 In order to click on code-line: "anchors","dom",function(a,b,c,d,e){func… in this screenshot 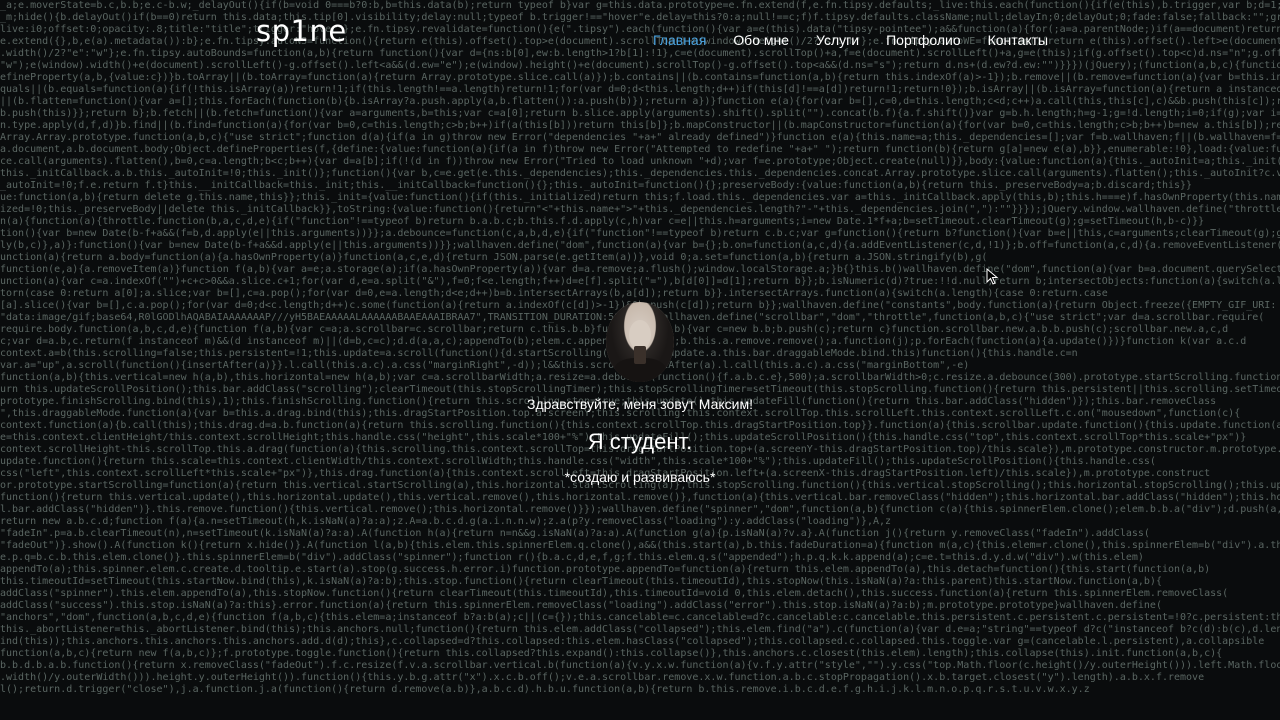, I will do `click(640, 617)`.